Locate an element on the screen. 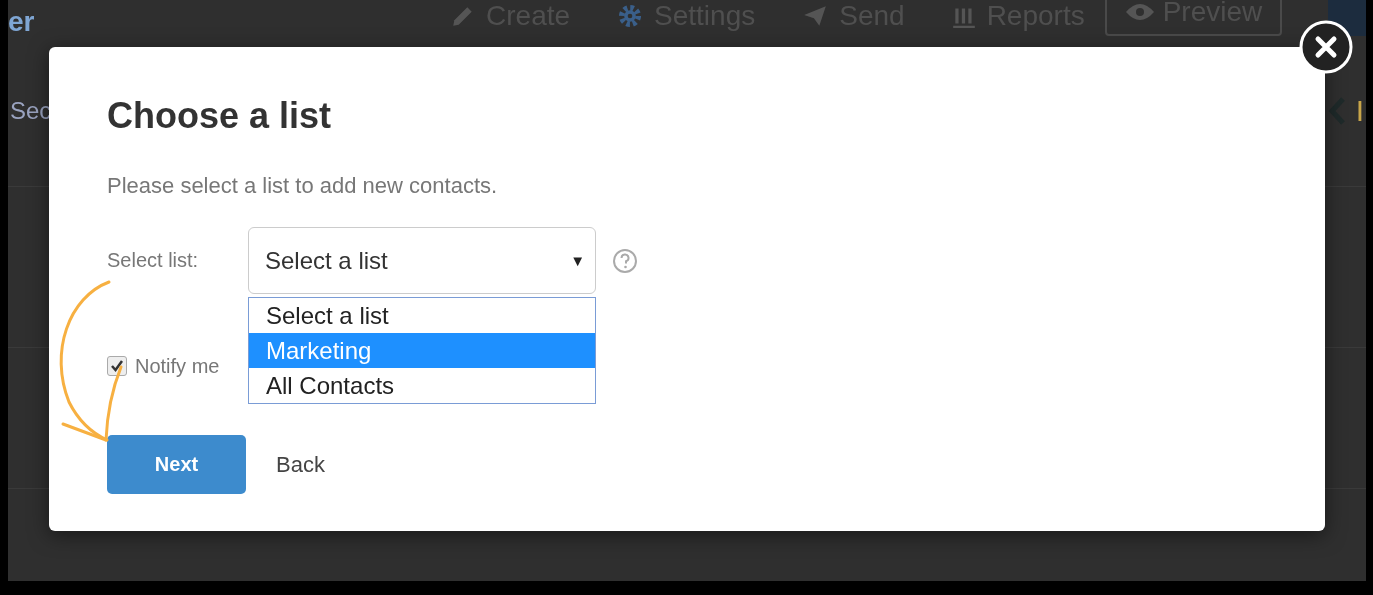  dropdown-option: Marketing is located at coordinates (422, 350).